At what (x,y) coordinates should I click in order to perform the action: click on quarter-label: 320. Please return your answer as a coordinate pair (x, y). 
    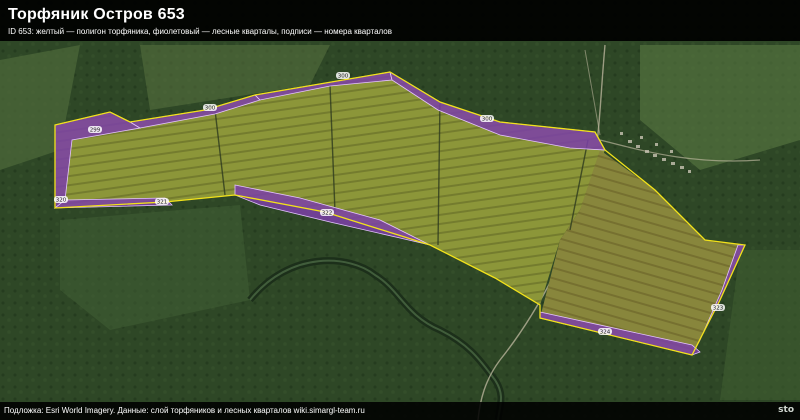
    Looking at the image, I should click on (61, 200).